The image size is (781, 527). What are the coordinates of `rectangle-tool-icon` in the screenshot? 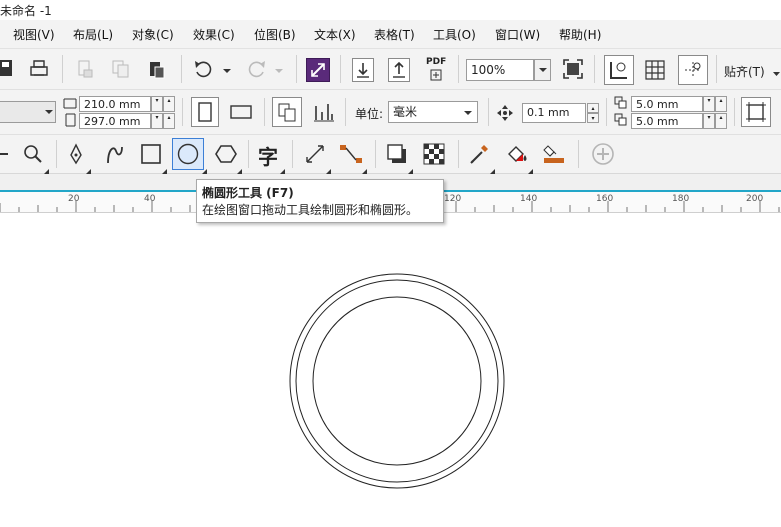 It's located at (151, 154).